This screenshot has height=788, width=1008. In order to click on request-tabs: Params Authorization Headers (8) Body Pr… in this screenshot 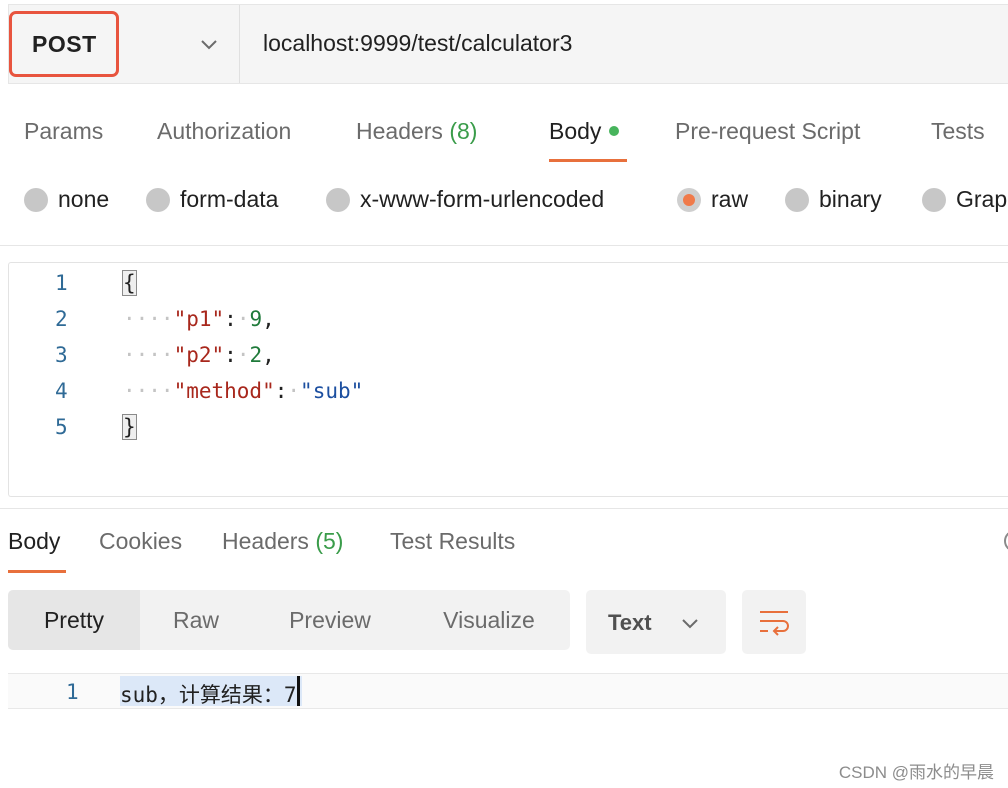, I will do `click(516, 139)`.